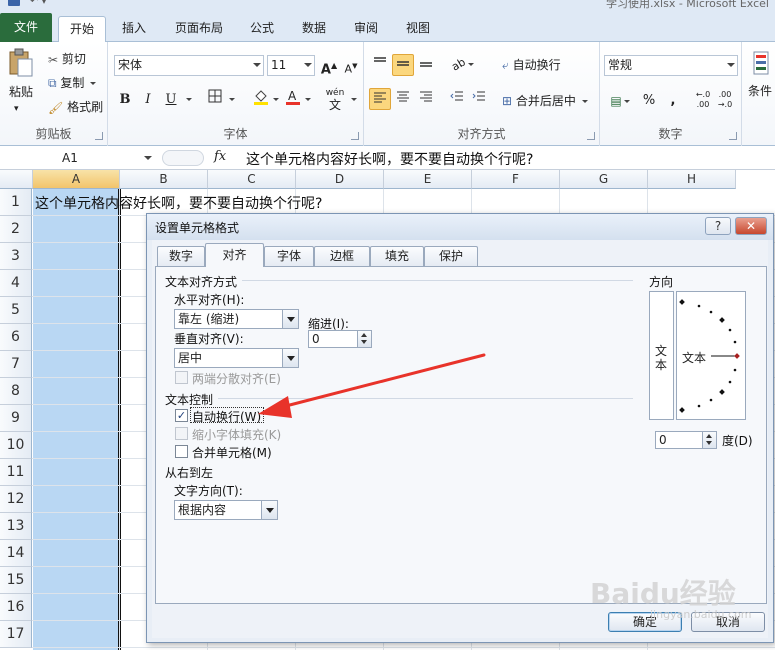 This screenshot has height=650, width=775. I want to click on align-bottom-button, so click(426, 65).